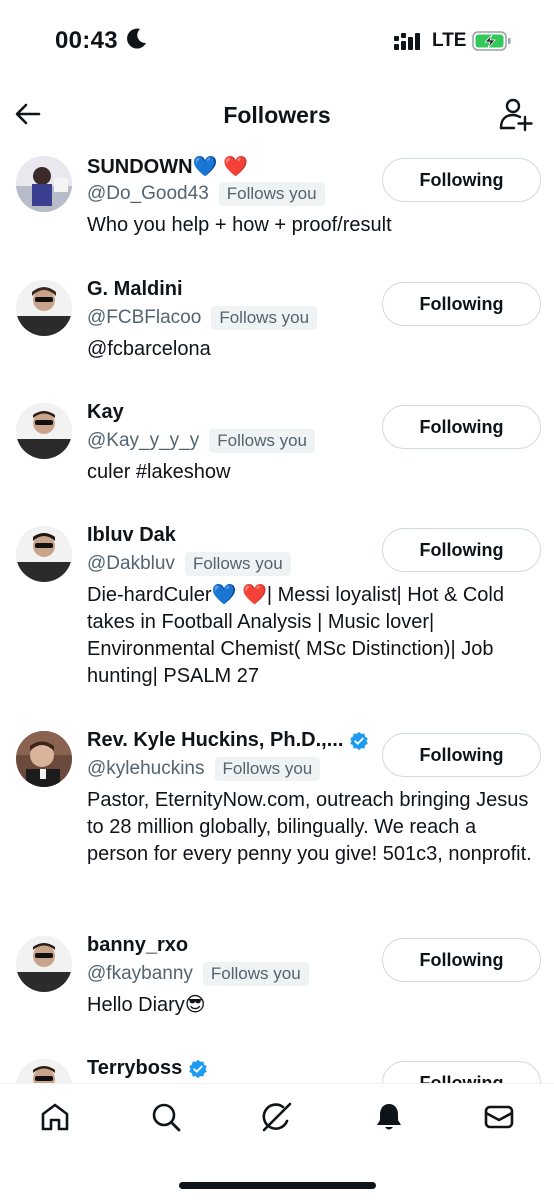 The width and height of the screenshot is (554, 1200). I want to click on follower-bio: Hello Diary😎, so click(146, 1005).